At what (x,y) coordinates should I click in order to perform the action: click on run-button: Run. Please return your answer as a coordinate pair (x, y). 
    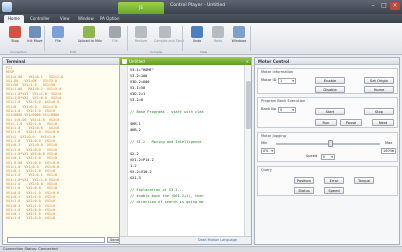
    Looking at the image, I should click on (326, 122).